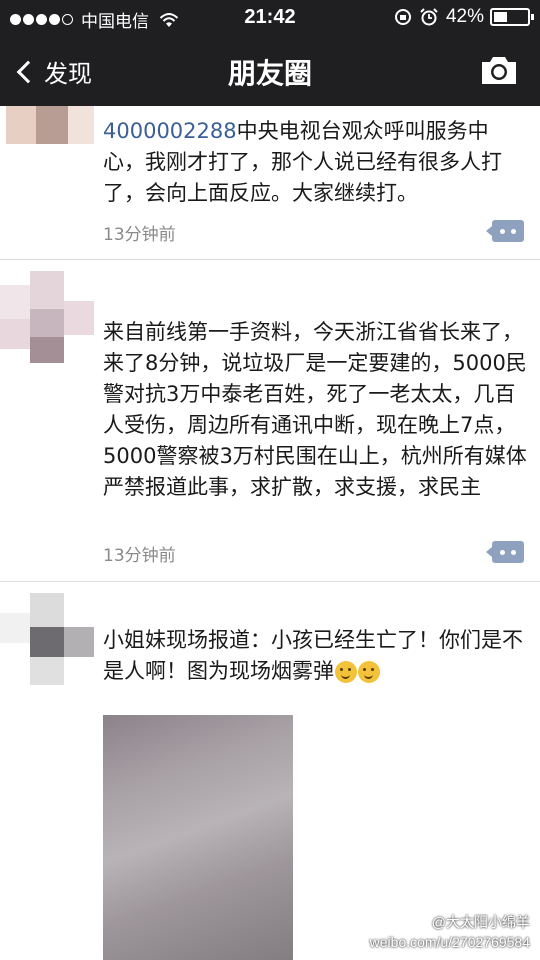  I want to click on battery-icon, so click(512, 17).